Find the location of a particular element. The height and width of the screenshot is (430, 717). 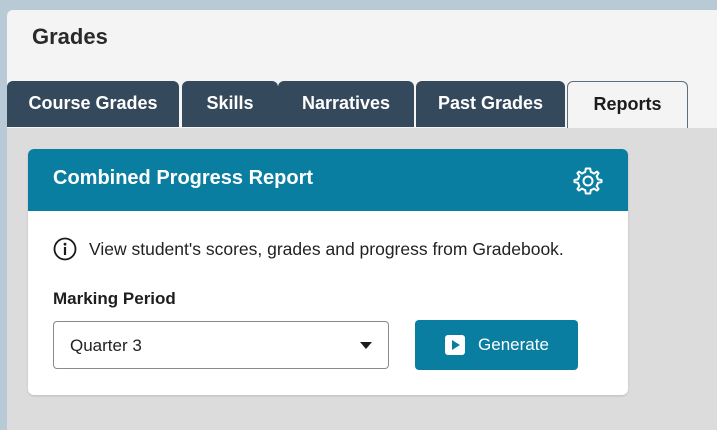

marking-period-value: Quarter 3 is located at coordinates (106, 345).